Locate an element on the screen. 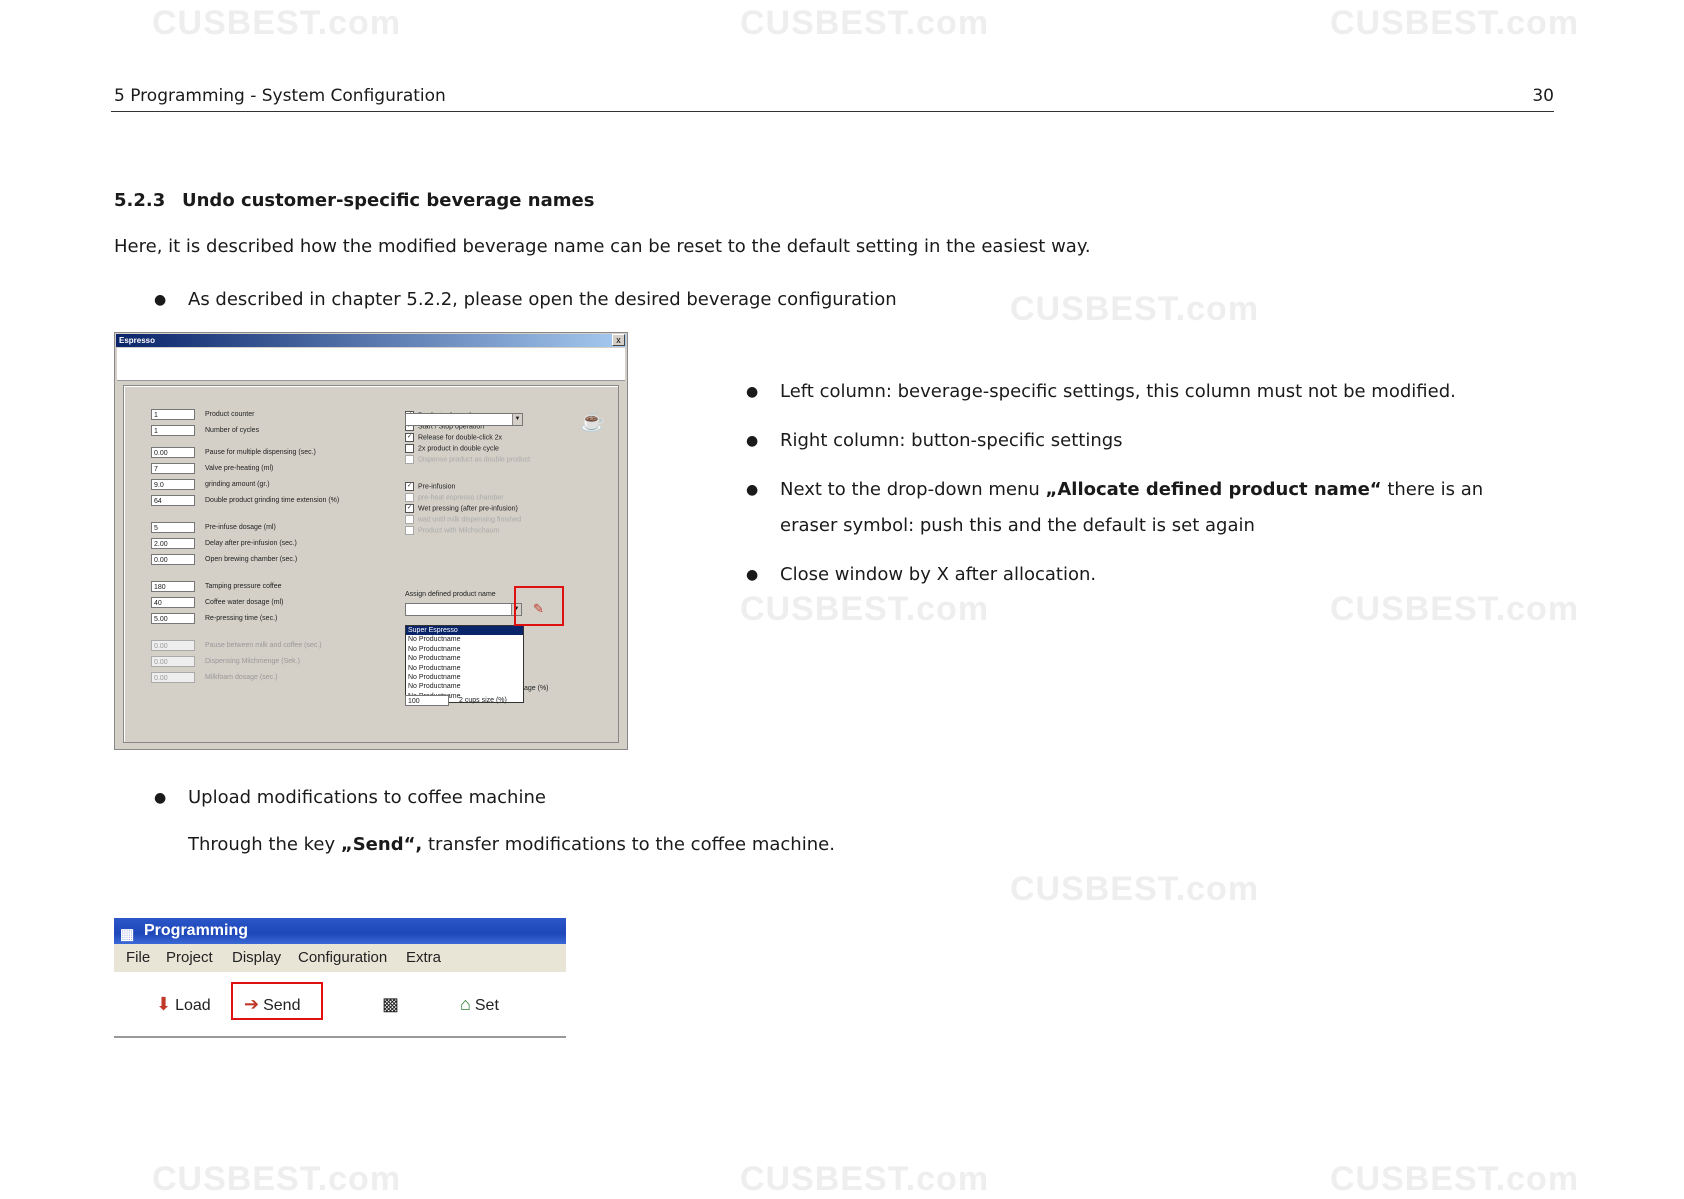 The width and height of the screenshot is (1684, 1199). checkbox-label: Dispense product as double product is located at coordinates (474, 460).